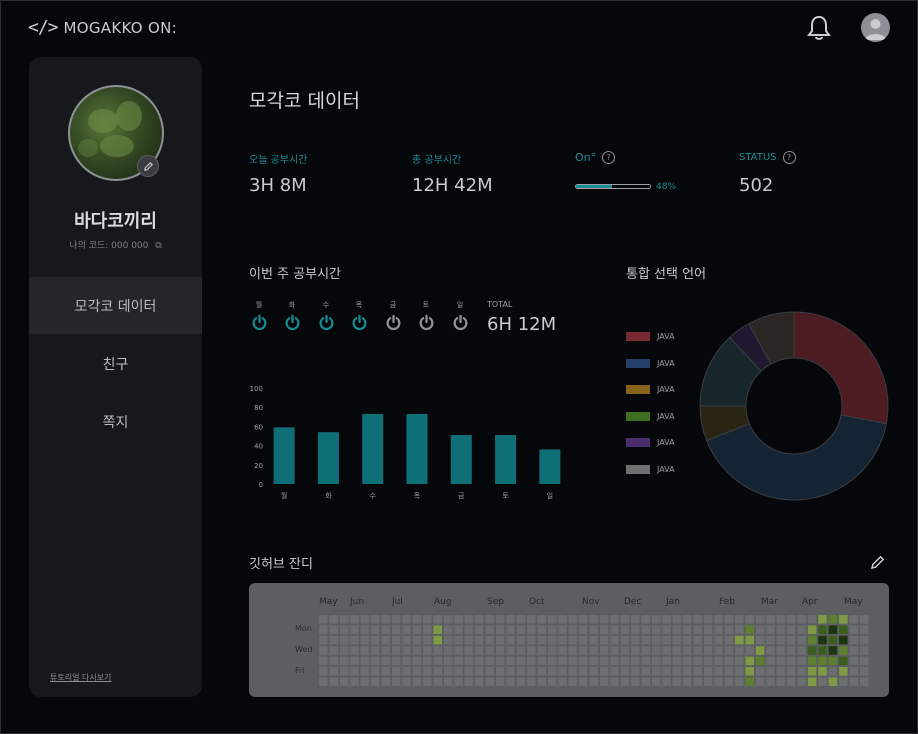  What do you see at coordinates (115, 363) in the screenshot?
I see `nav-friends: 친구` at bounding box center [115, 363].